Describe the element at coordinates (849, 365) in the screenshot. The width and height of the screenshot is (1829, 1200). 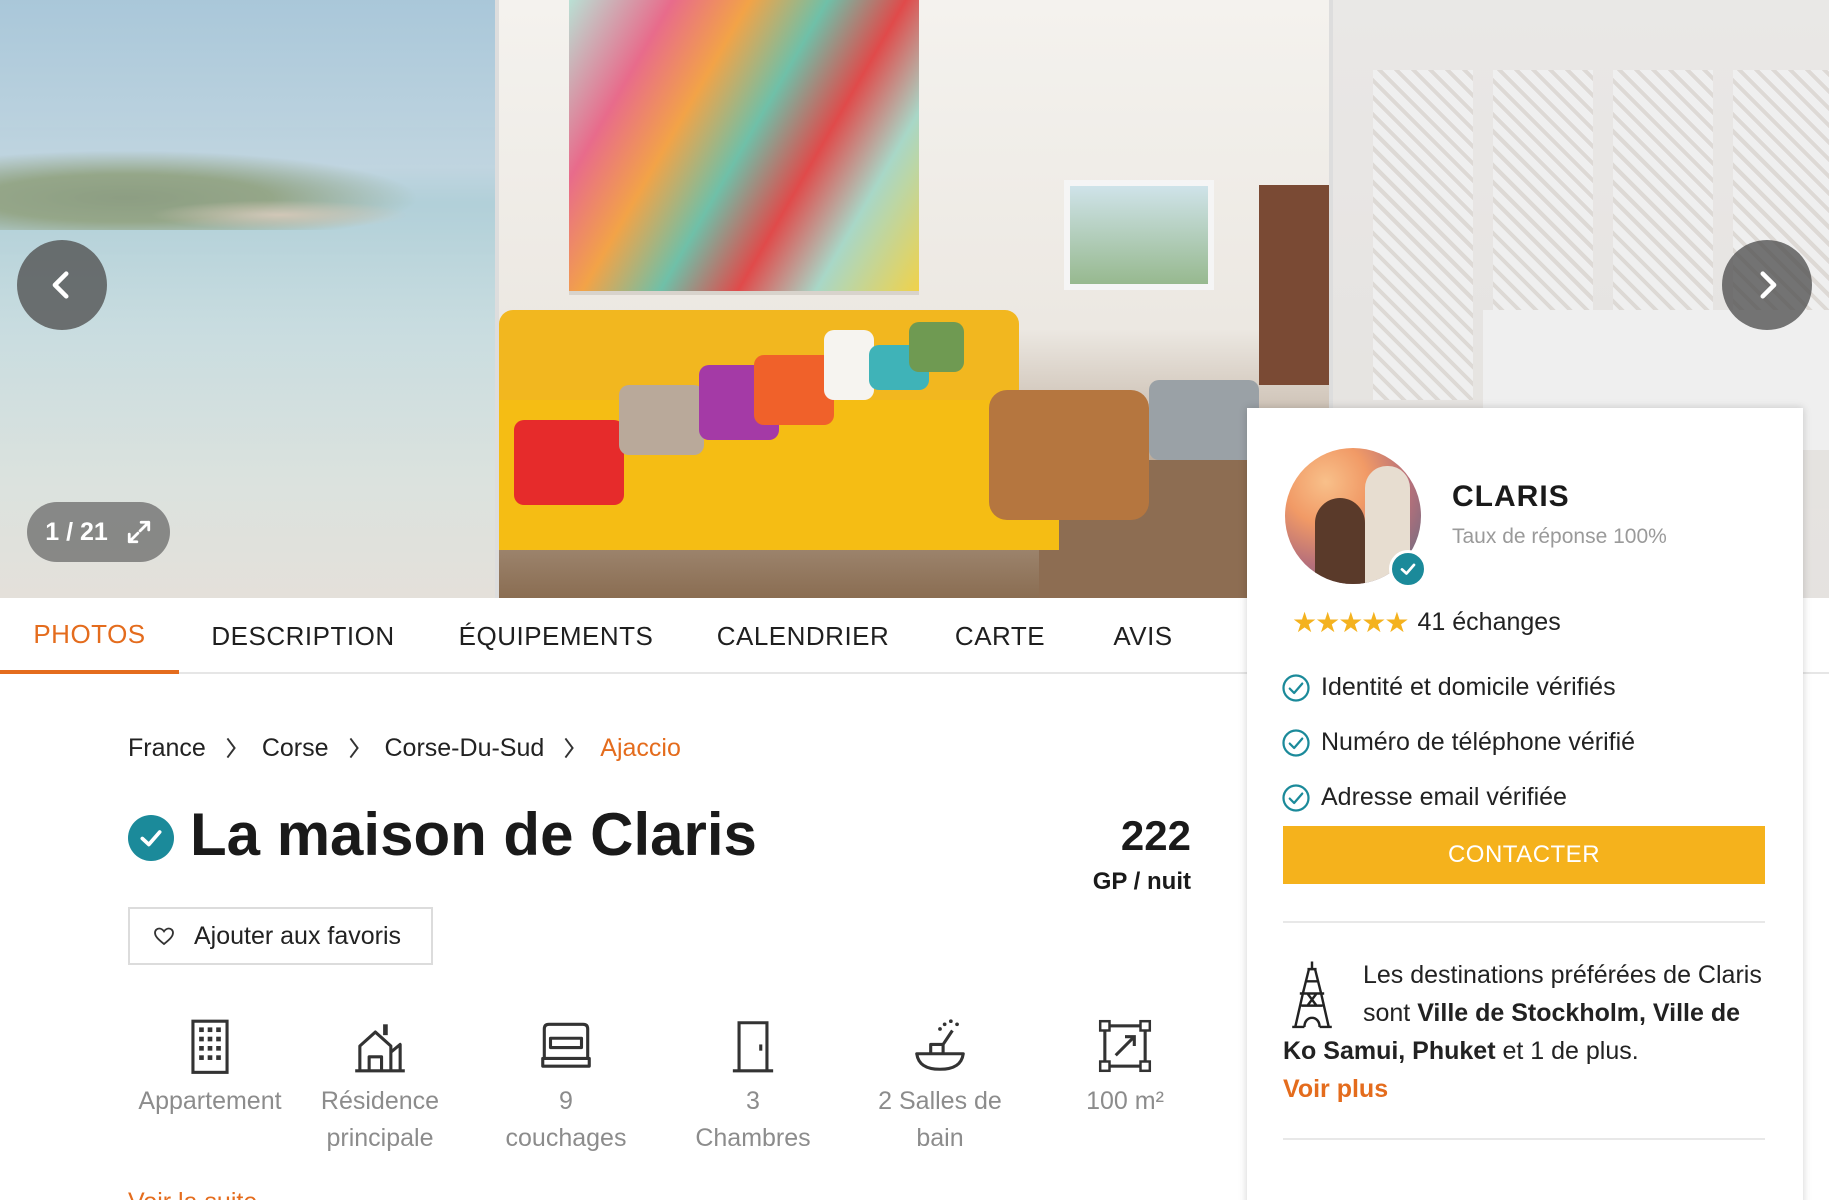
I see `cushion-white` at that location.